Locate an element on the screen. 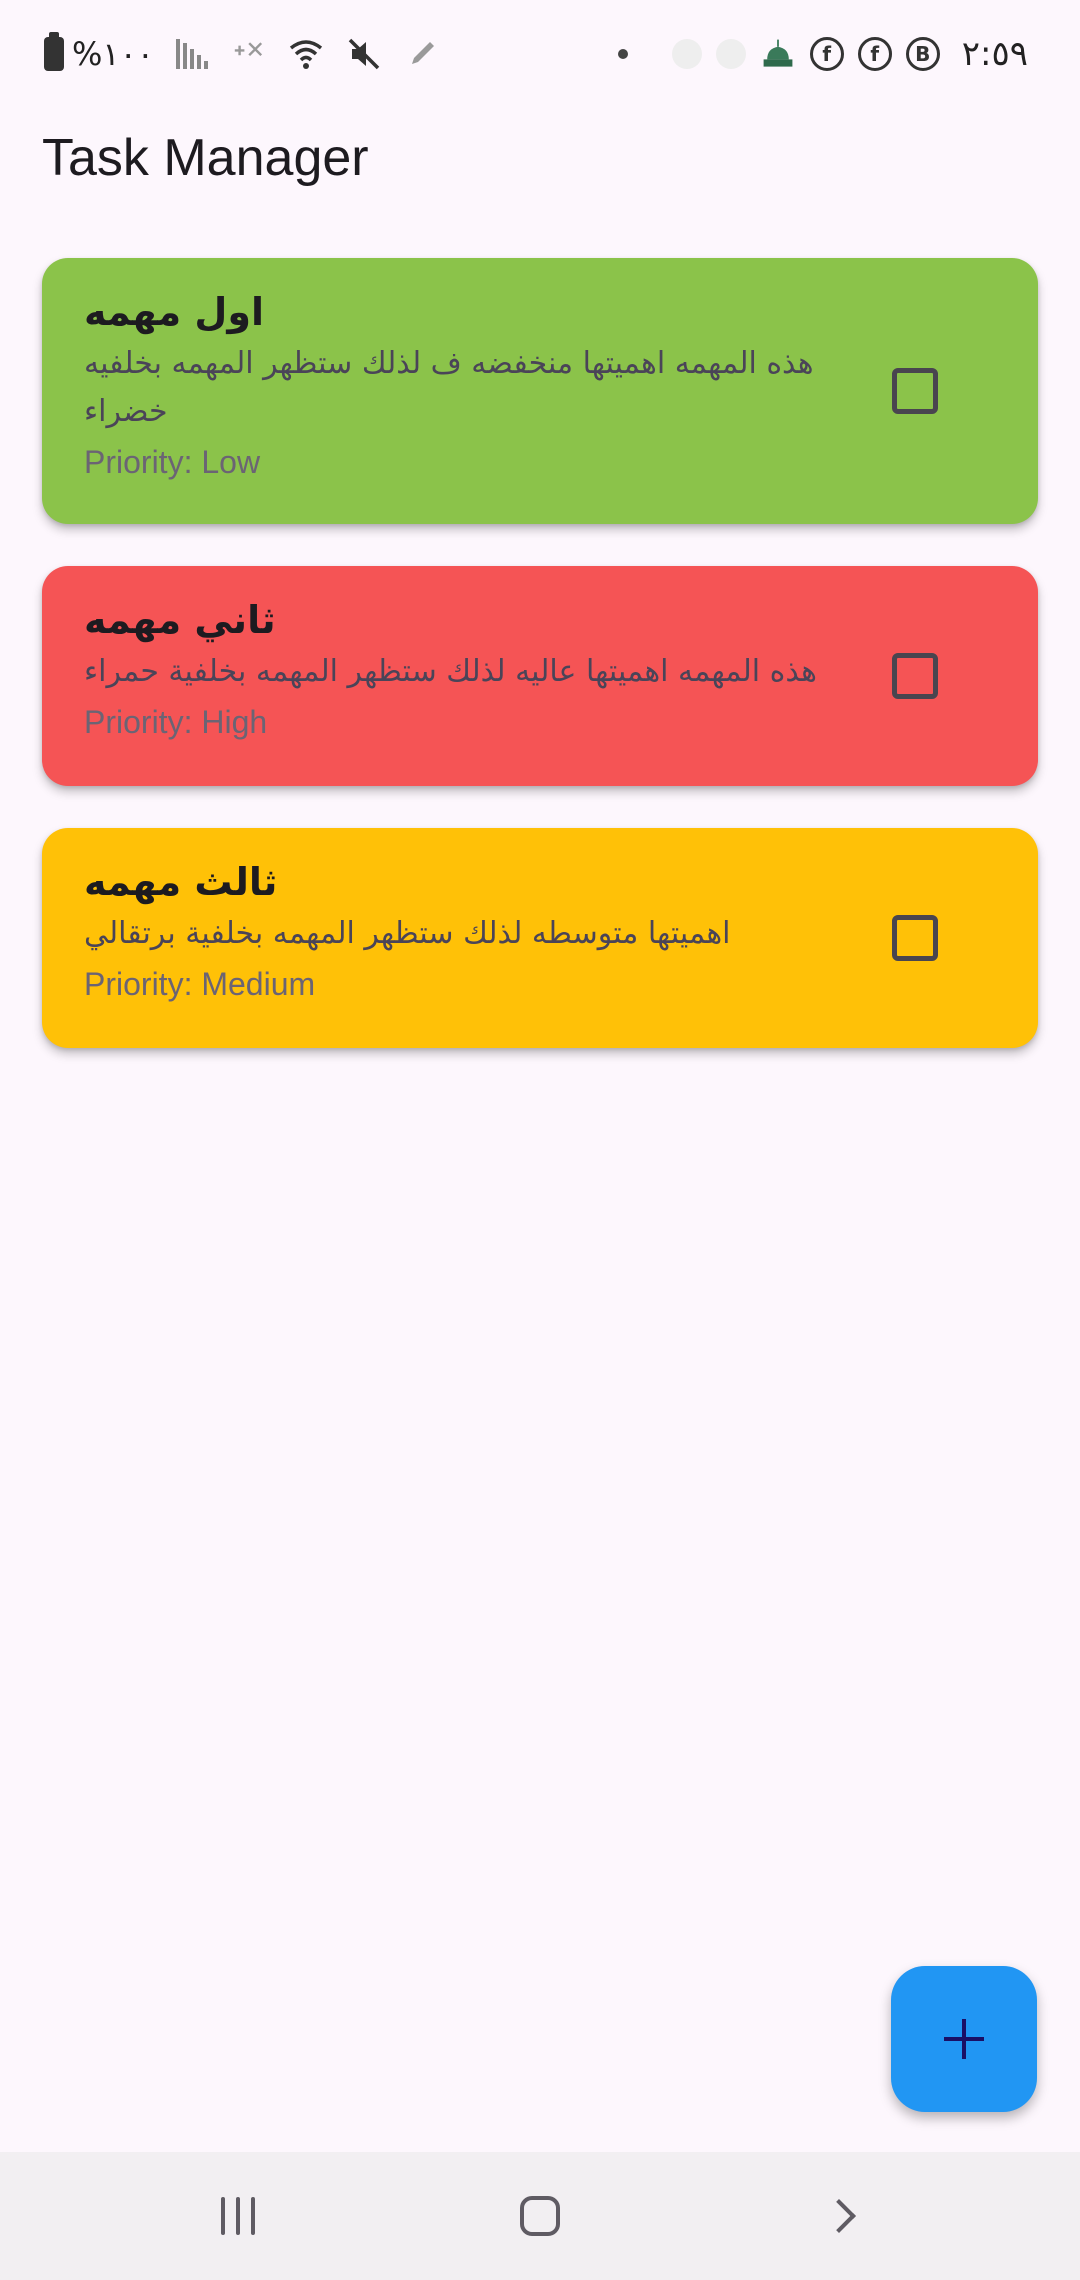  task-priority: Priority: High is located at coordinates (176, 722).